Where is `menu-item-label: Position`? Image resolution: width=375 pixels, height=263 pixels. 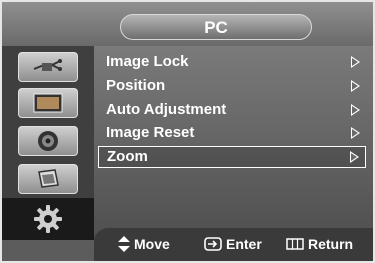
menu-item-label: Position is located at coordinates (136, 85).